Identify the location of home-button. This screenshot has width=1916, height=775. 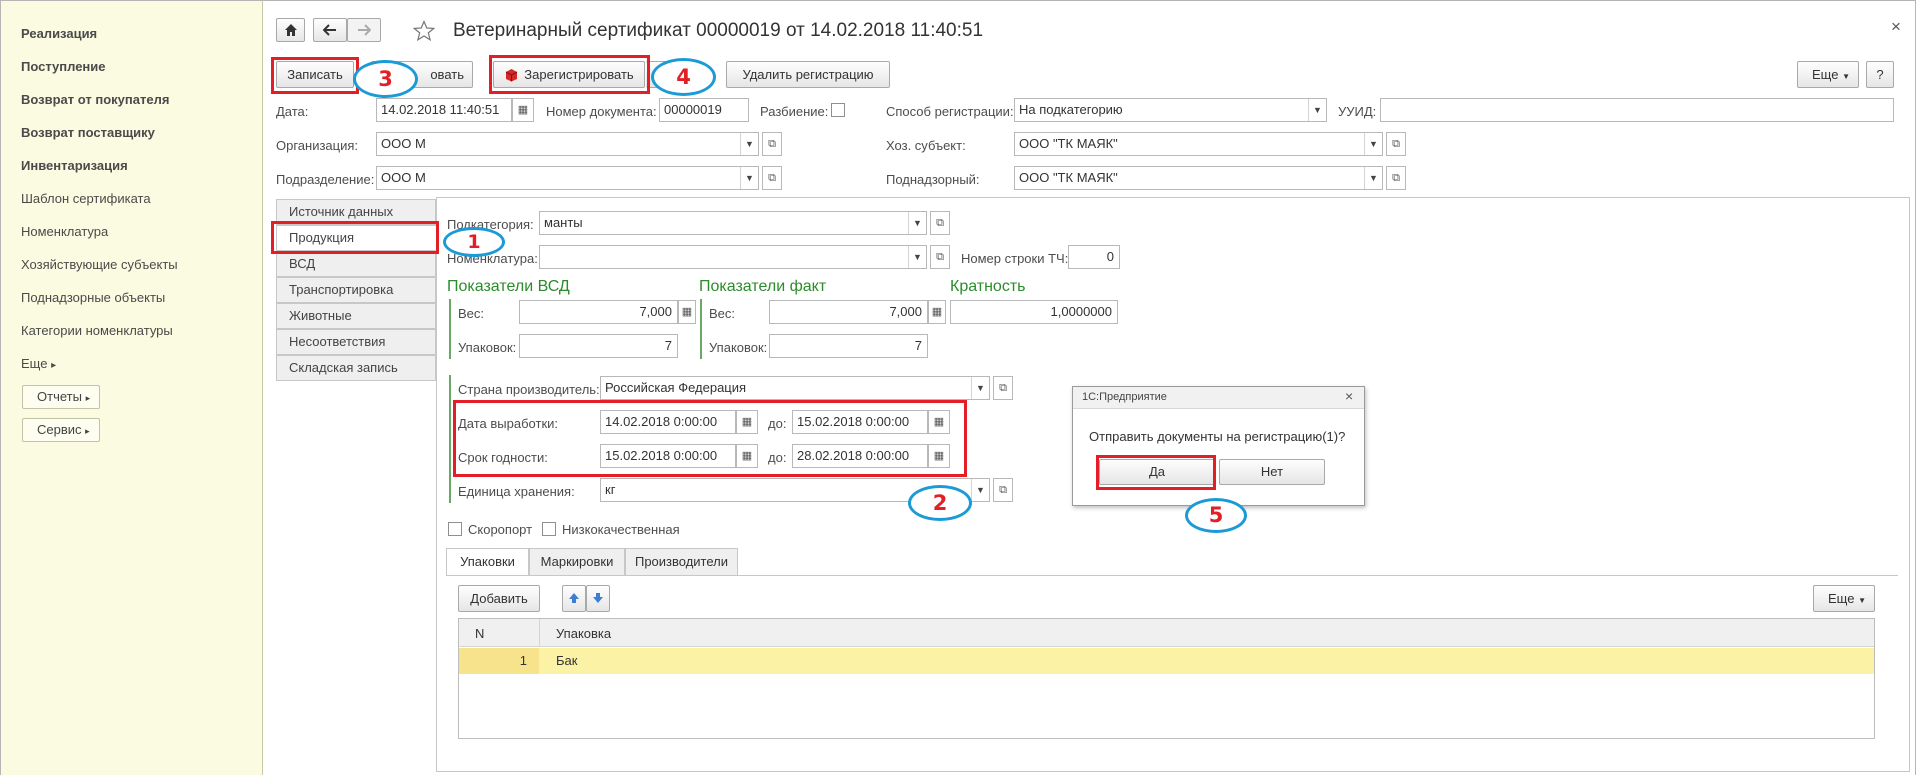
(290, 30).